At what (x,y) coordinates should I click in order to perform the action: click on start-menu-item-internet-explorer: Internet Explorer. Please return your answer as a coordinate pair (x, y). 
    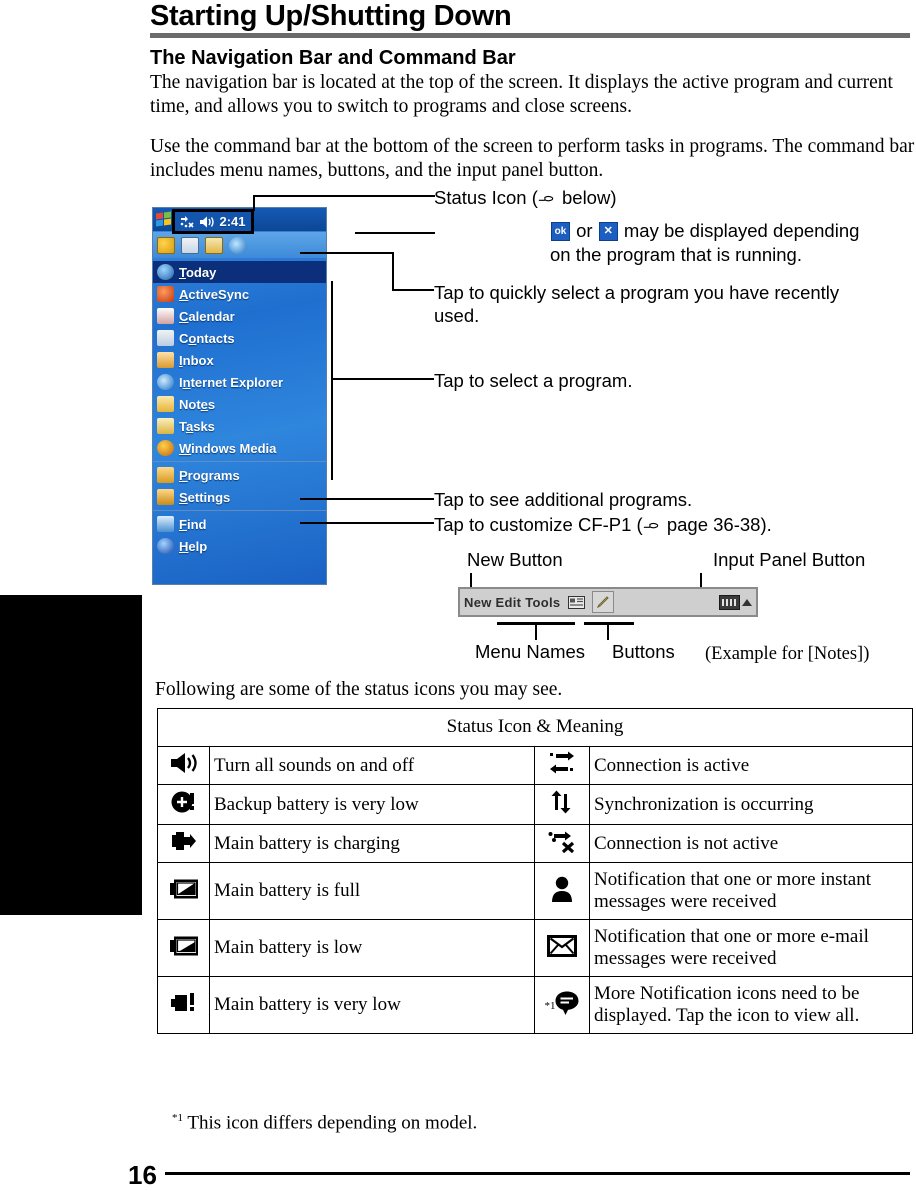
    Looking at the image, I should click on (239, 382).